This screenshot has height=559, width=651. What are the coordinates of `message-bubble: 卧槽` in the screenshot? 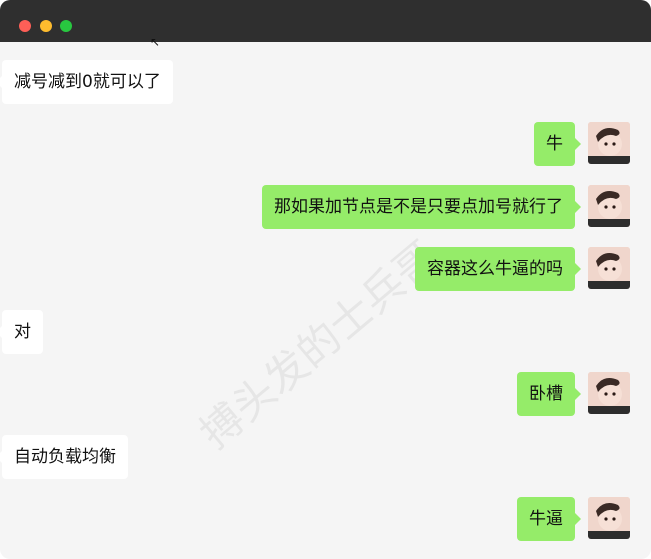 It's located at (549, 394).